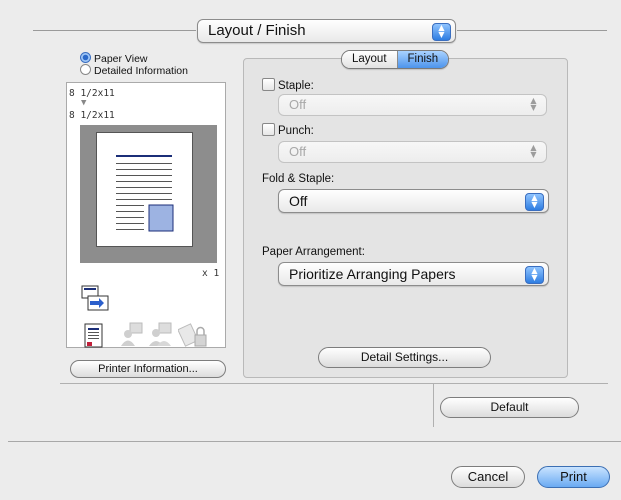  I want to click on panel-selector-popup: Layout / Finish ▲ ▼, so click(326, 31).